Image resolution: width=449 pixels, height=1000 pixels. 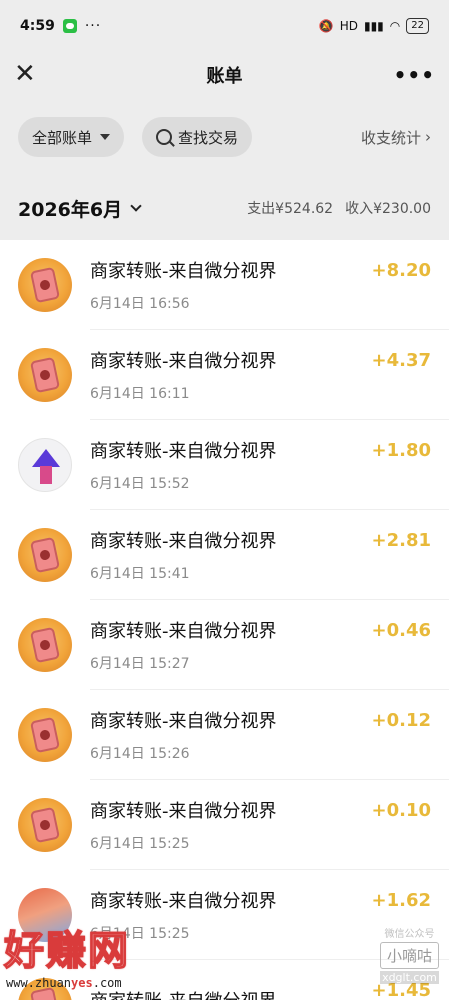 I want to click on transaction-row: 商家转账-来自微分视界 6月14日 15:25 +0.10, so click(x=224, y=825).